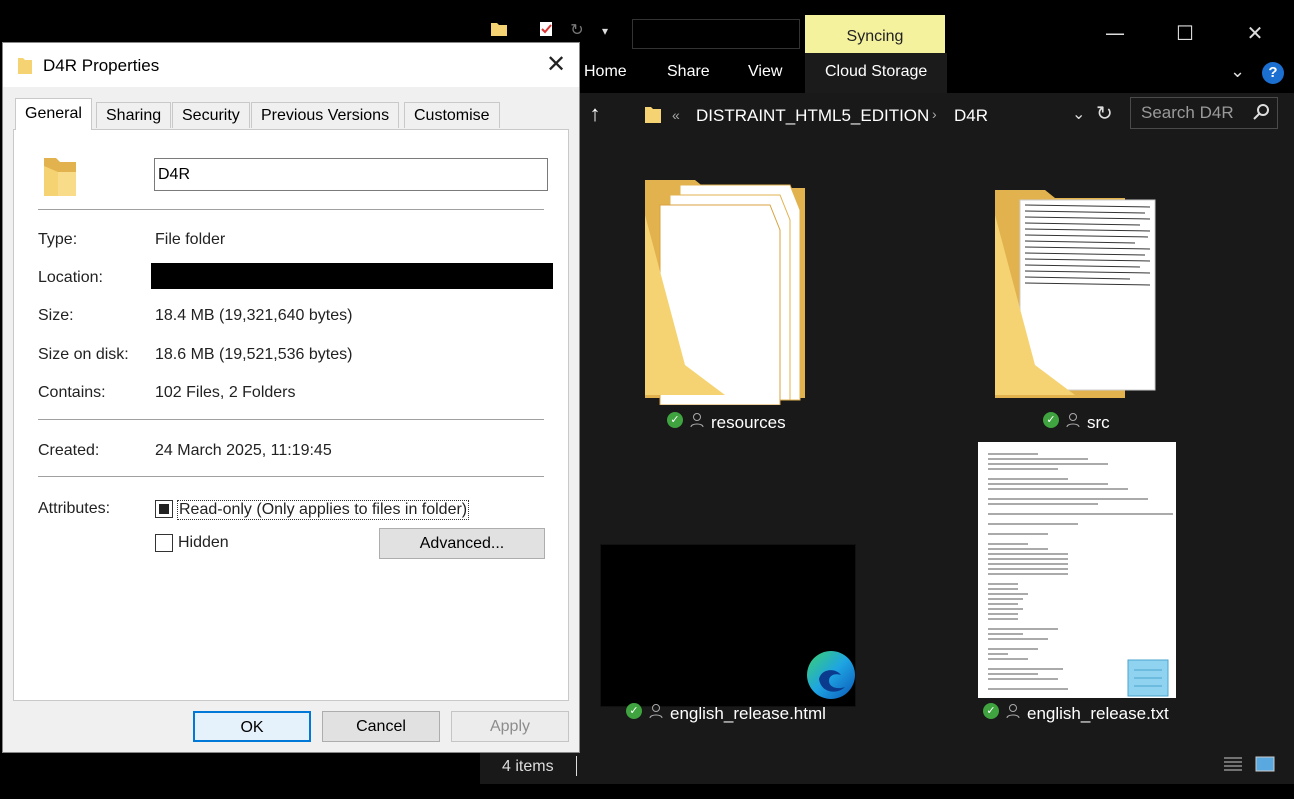 This screenshot has width=1294, height=799. Describe the element at coordinates (58, 239) in the screenshot. I see `type-label: Type:` at that location.